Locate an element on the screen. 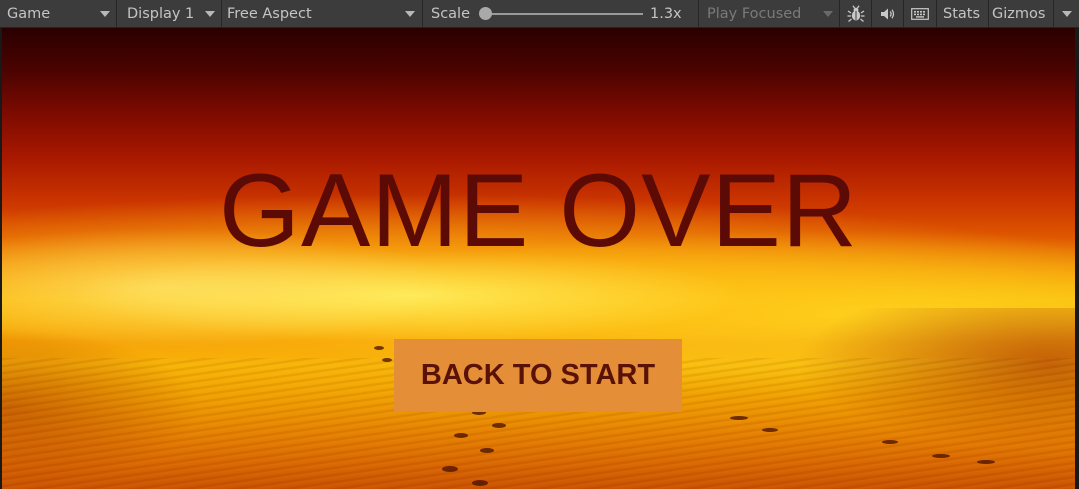  scale-value: 1.3x is located at coordinates (670, 13).